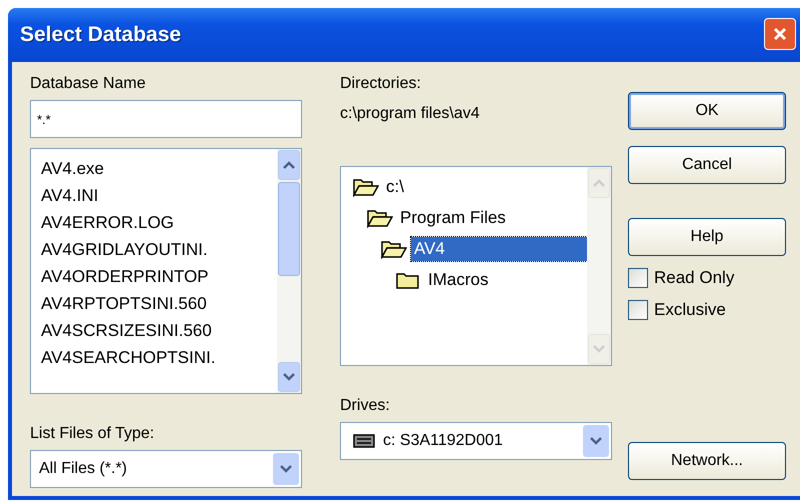 The width and height of the screenshot is (800, 504). Describe the element at coordinates (166, 119) in the screenshot. I see `database-name-field: *.*` at that location.